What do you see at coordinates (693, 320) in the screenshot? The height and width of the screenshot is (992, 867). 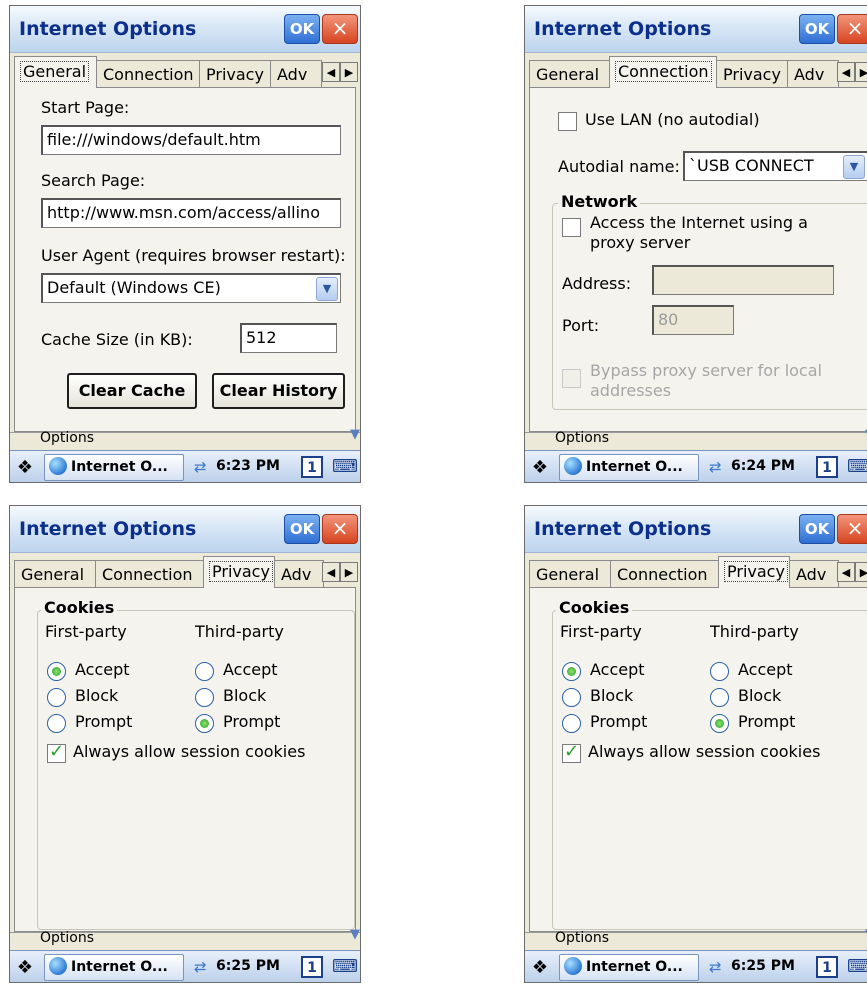 I see `port-input: 80` at bounding box center [693, 320].